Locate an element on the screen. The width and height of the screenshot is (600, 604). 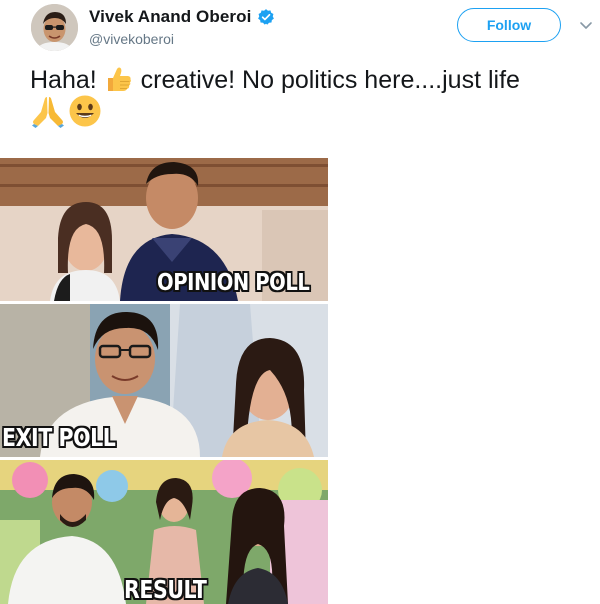
tweet-emoji-line is located at coordinates (66, 111).